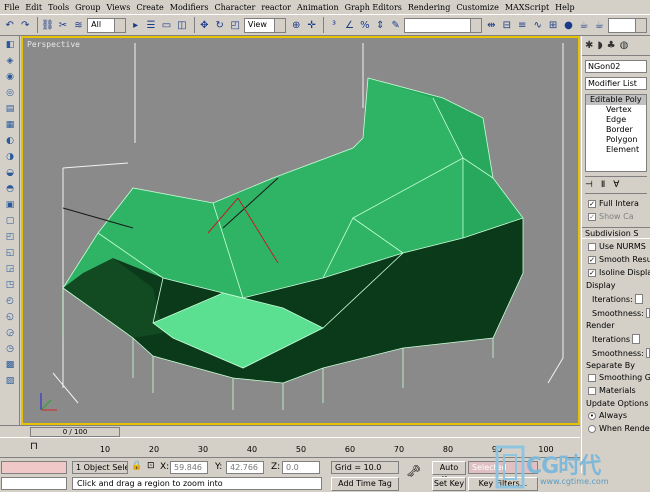 The image size is (650, 492). Describe the element at coordinates (365, 484) in the screenshot. I see `add-time-tag-button: Add Time Tag` at that location.